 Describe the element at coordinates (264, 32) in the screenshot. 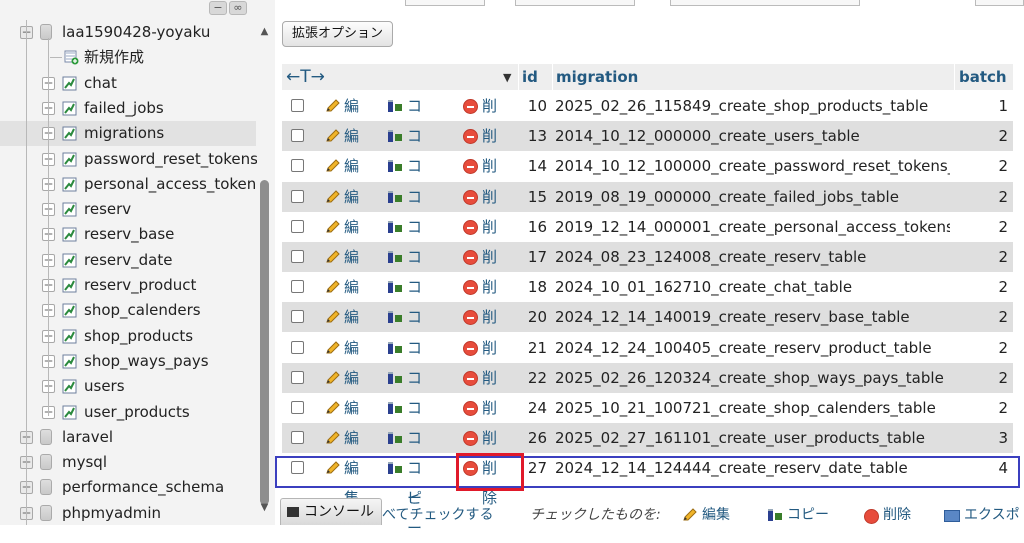

I see `scroll-up-icon: ▲` at that location.